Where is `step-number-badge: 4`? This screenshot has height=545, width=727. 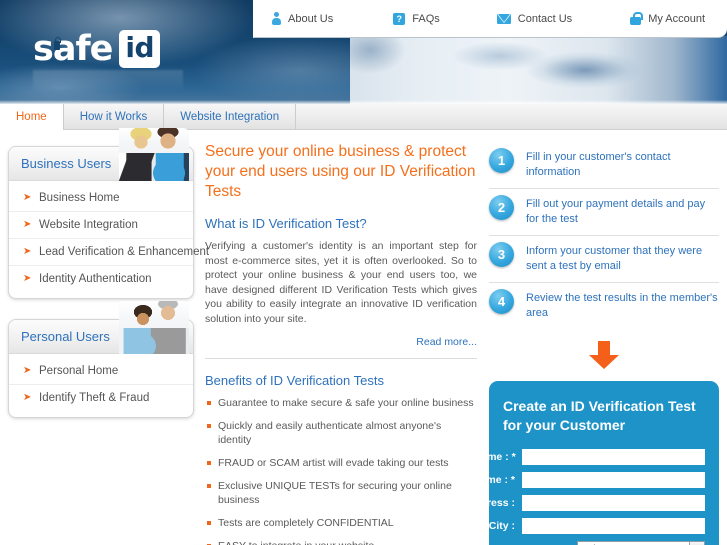
step-number-badge: 4 is located at coordinates (501, 301).